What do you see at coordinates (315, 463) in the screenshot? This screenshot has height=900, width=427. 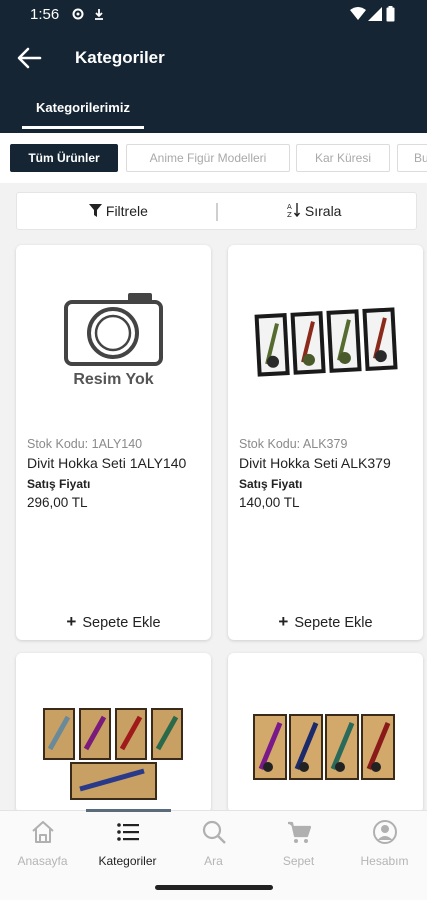 I see `product-name: Divit Hokka Seti ALK379` at bounding box center [315, 463].